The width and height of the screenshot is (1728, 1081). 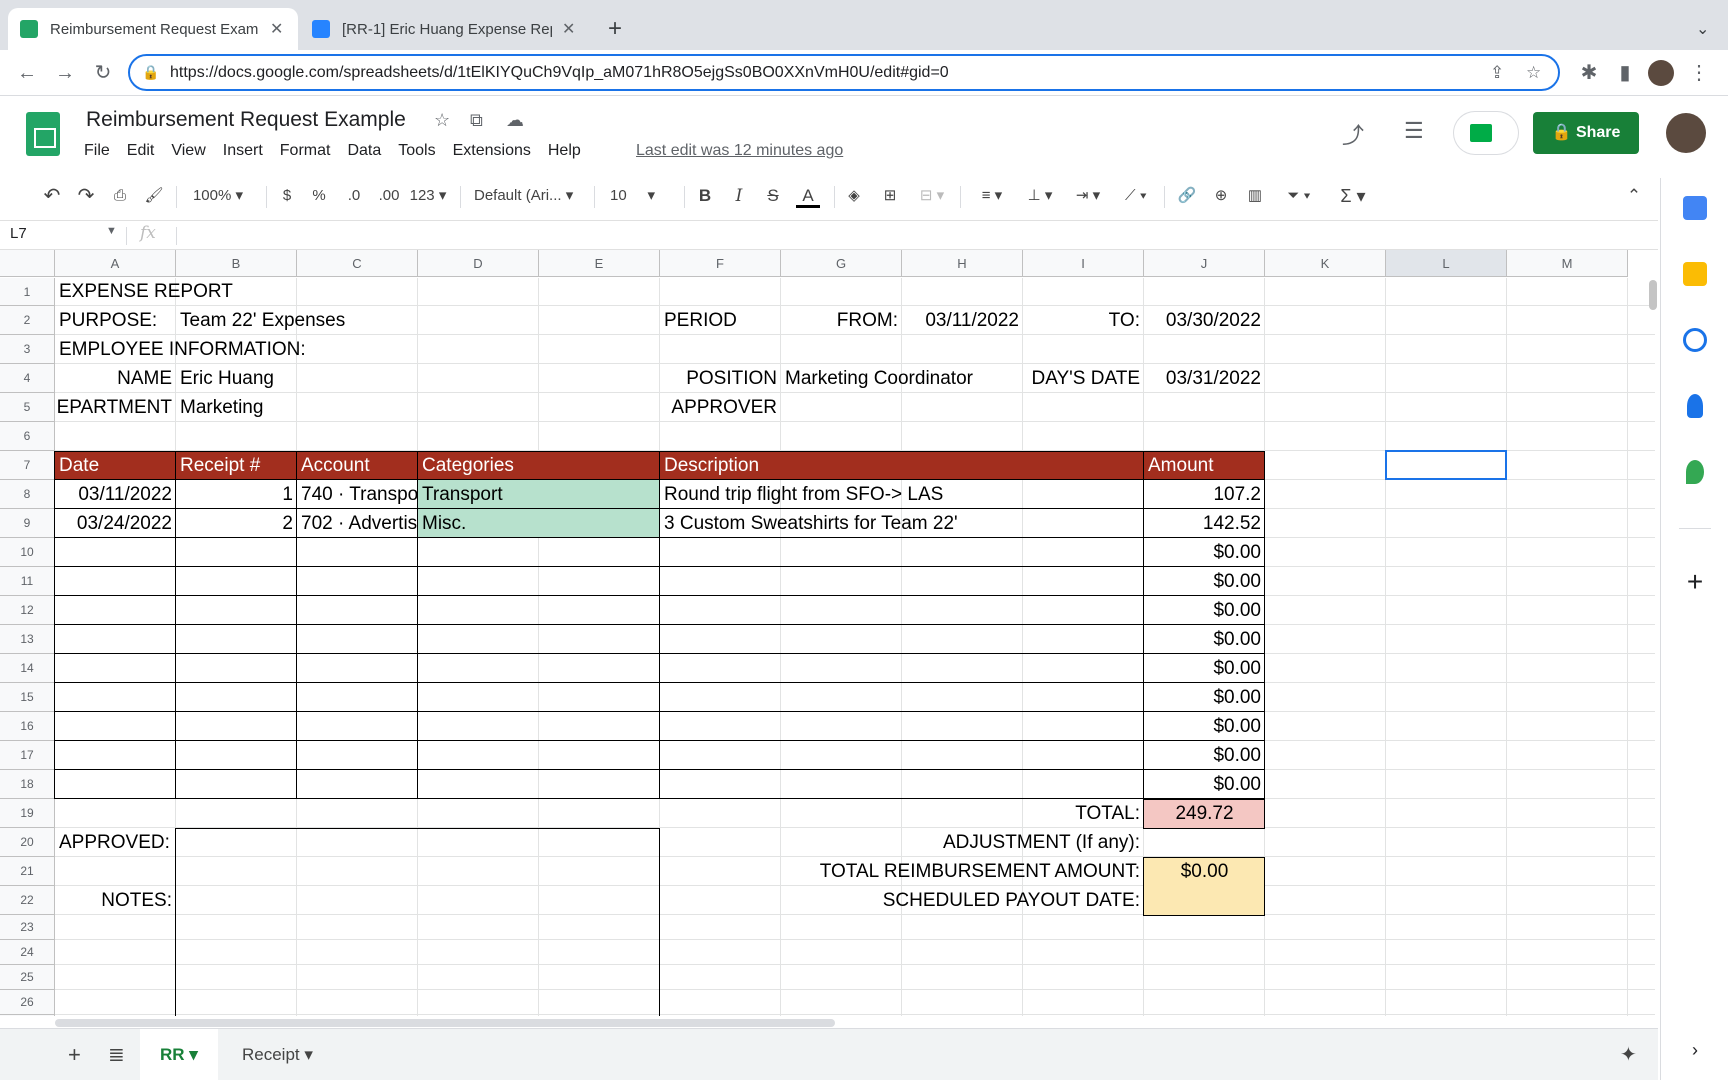 What do you see at coordinates (720, 263) in the screenshot?
I see `column-header-f: F` at bounding box center [720, 263].